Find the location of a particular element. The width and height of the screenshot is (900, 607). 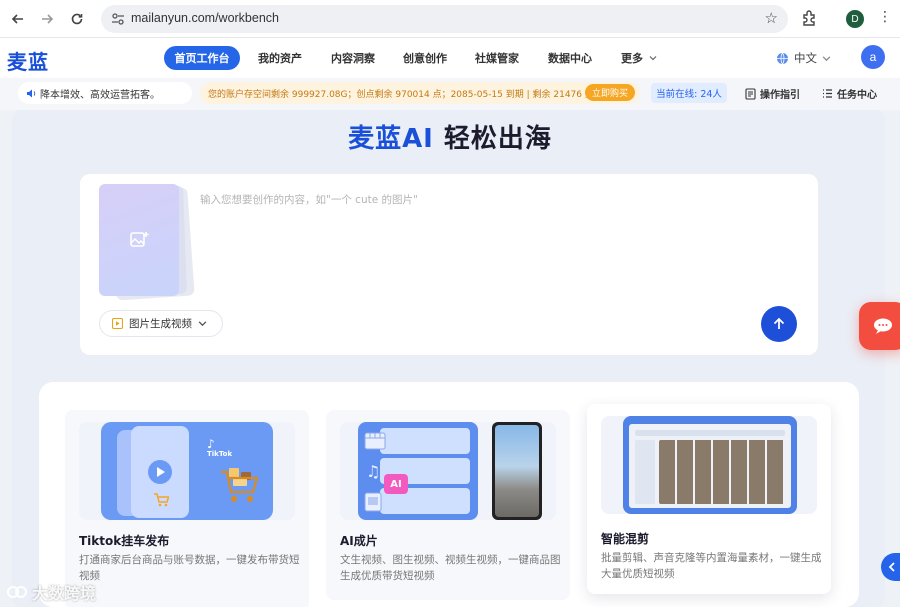

editor-window is located at coordinates (710, 466).